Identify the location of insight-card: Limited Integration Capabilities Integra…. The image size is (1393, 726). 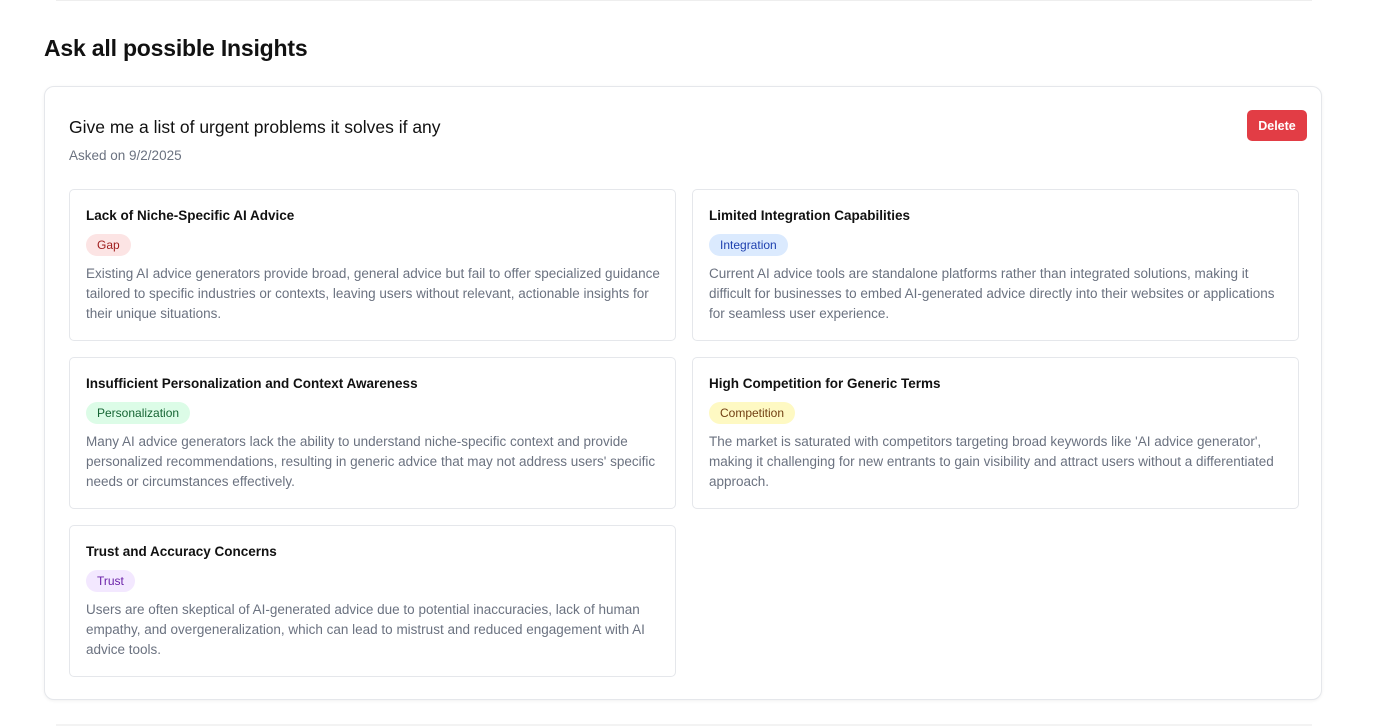
(995, 265).